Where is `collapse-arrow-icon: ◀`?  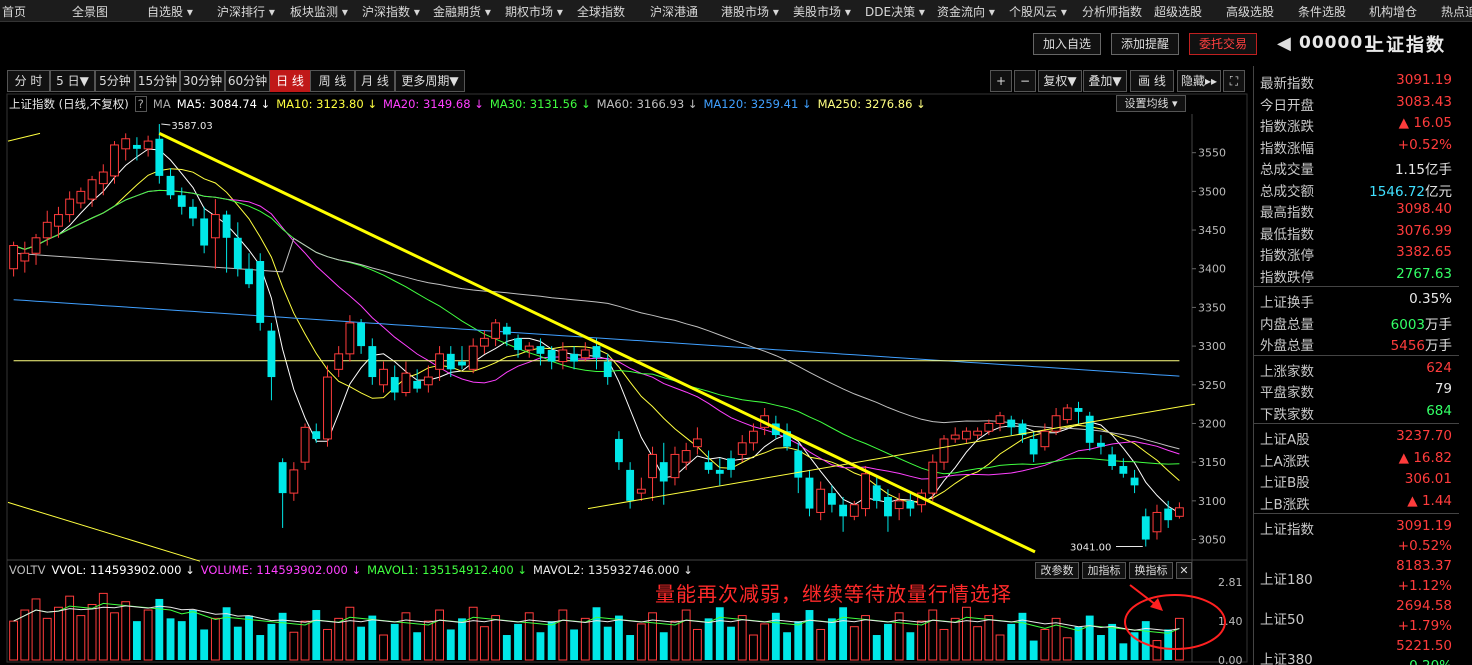
collapse-arrow-icon: ◀ is located at coordinates (1284, 43).